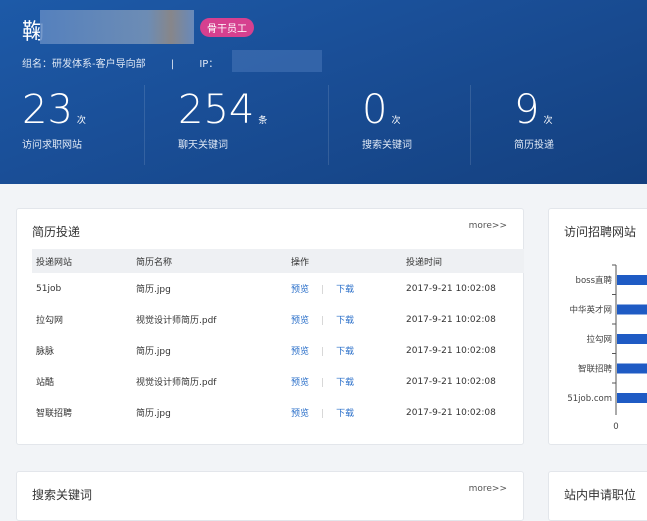  What do you see at coordinates (209, 261) in the screenshot?
I see `col-file: 简历名称` at bounding box center [209, 261].